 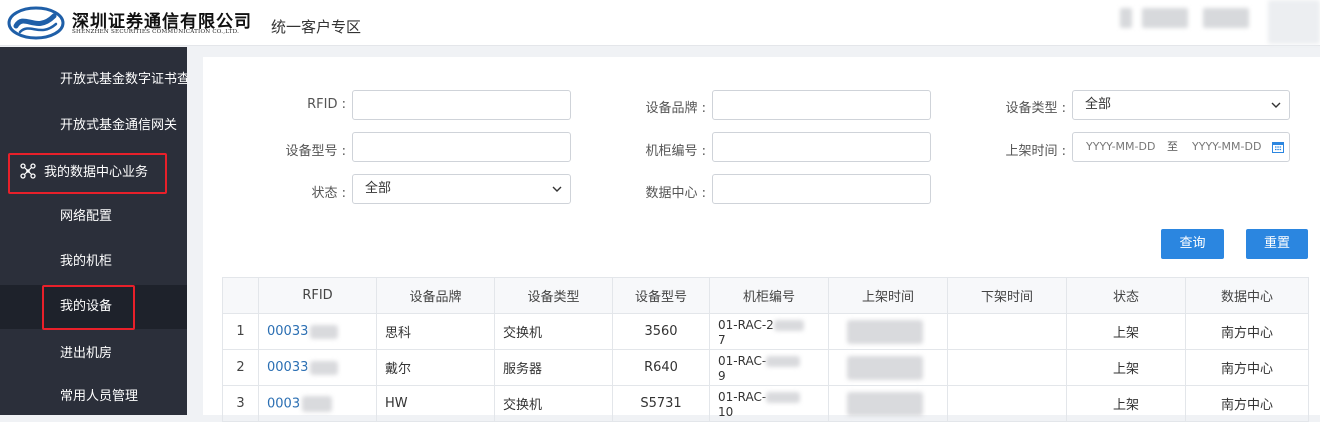 What do you see at coordinates (675, 193) in the screenshot?
I see `datacenter-label: 数据中心 :` at bounding box center [675, 193].